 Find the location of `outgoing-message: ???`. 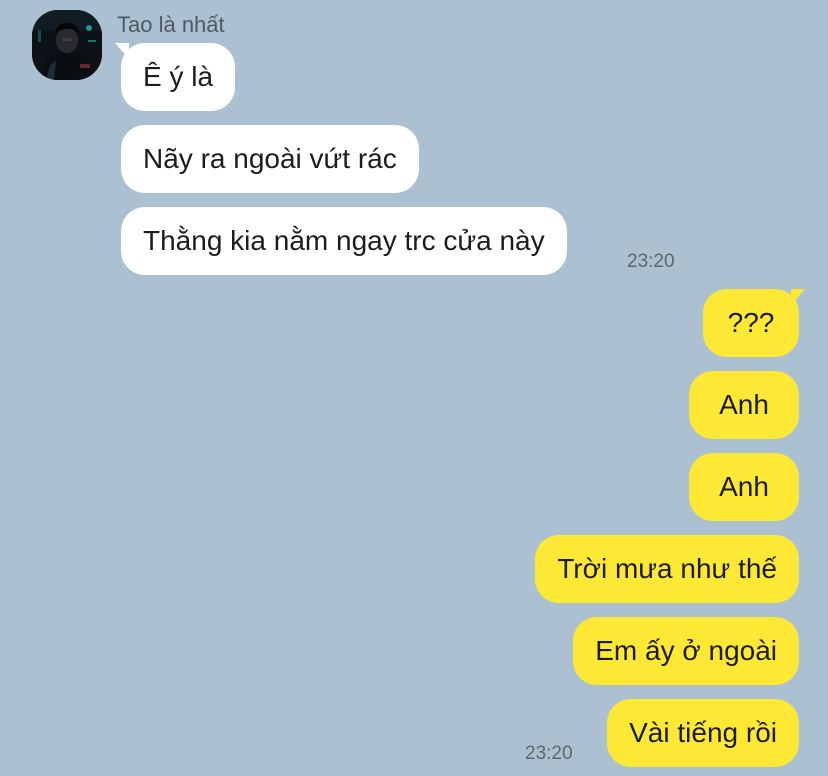

outgoing-message: ??? is located at coordinates (754, 323).